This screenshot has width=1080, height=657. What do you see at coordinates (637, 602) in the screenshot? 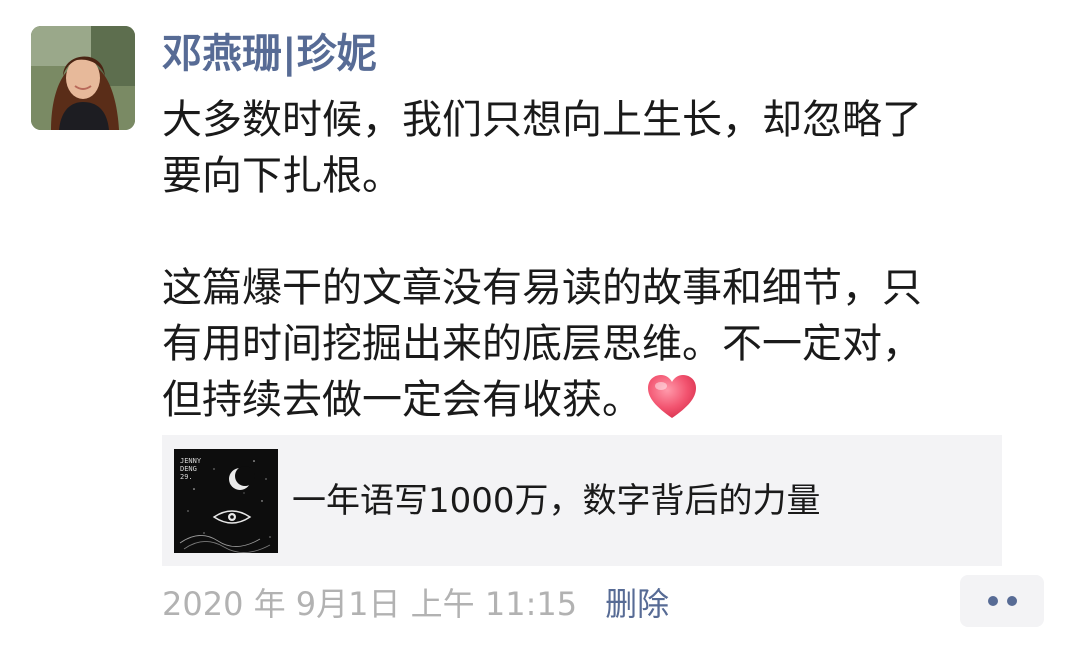
I see `delete-button: 删除` at bounding box center [637, 602].